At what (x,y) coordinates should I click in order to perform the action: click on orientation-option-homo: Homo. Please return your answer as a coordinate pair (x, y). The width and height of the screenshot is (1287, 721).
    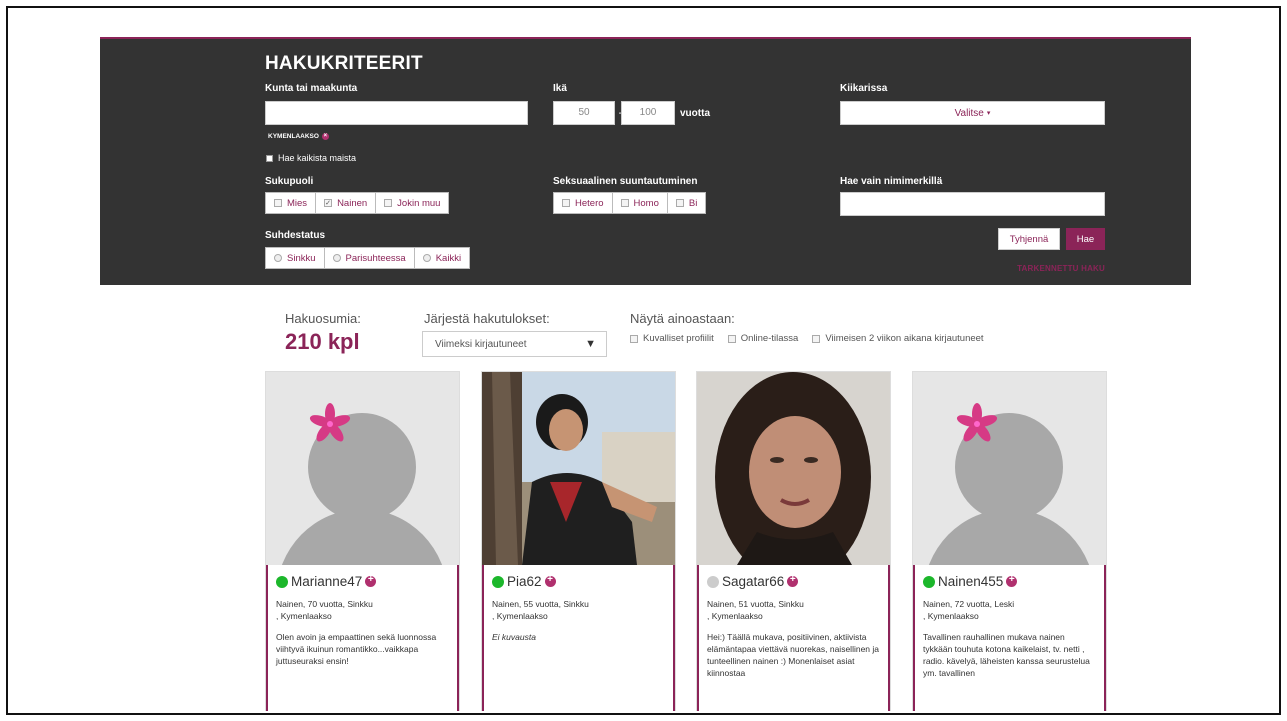
    Looking at the image, I should click on (640, 203).